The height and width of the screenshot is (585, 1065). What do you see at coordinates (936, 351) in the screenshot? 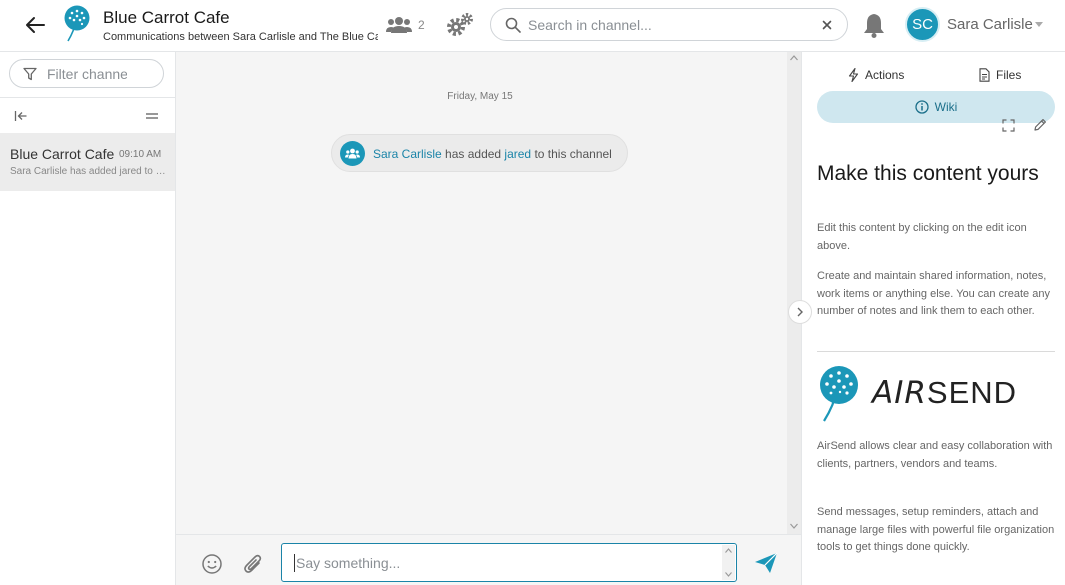
I see `divider` at bounding box center [936, 351].